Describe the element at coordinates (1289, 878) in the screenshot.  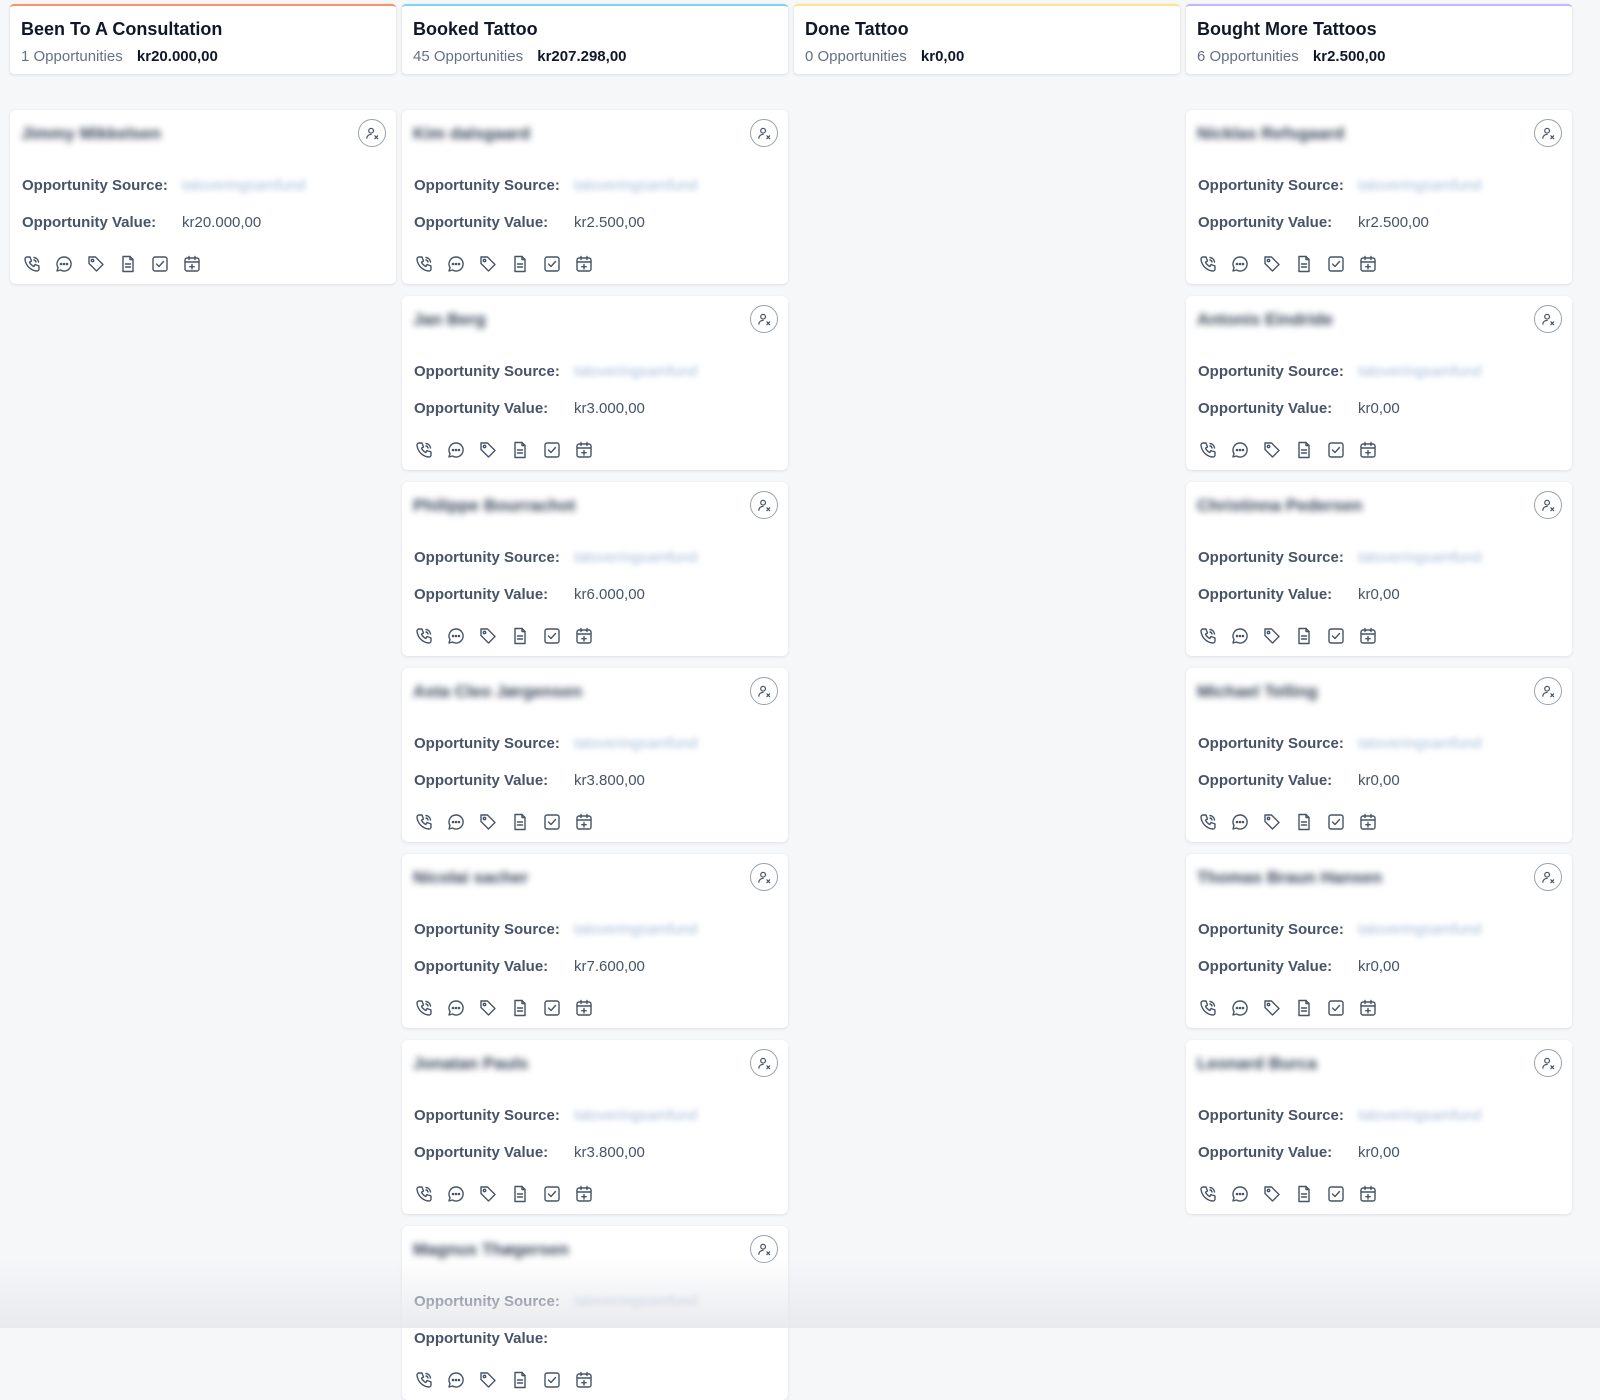
I see `contact-name: Thomas Braun Hansen` at that location.